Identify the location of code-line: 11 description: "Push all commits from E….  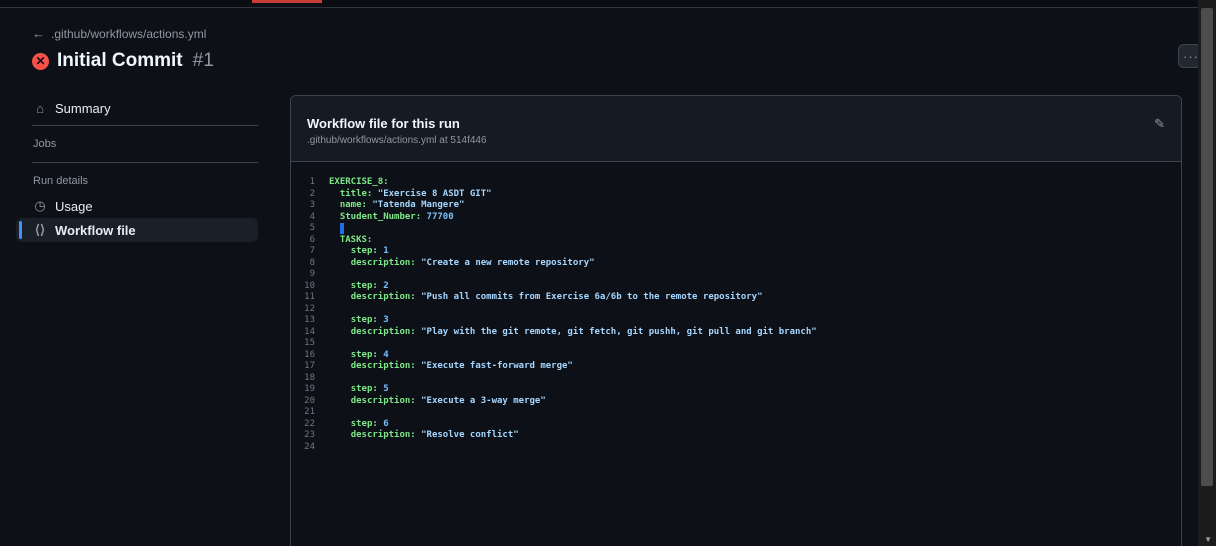
(736, 298).